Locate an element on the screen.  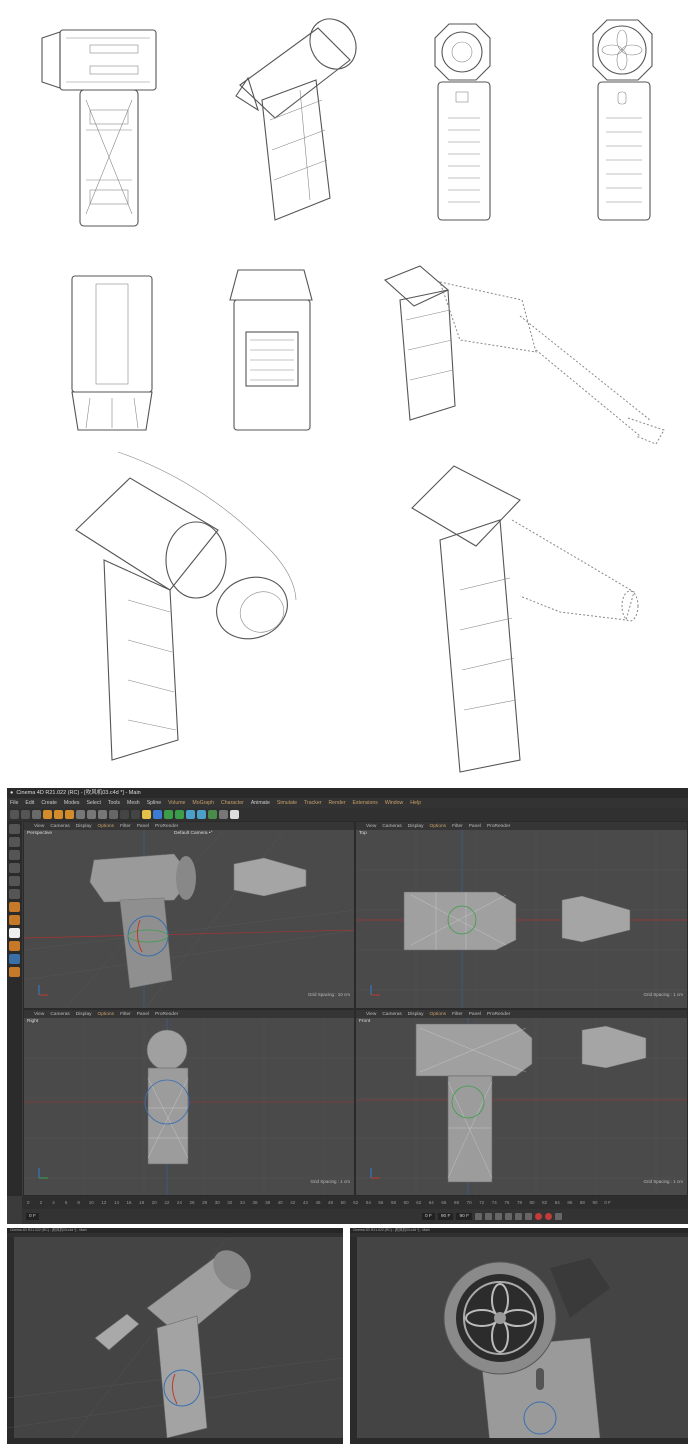
menu-create: Create is located at coordinates (49, 803).